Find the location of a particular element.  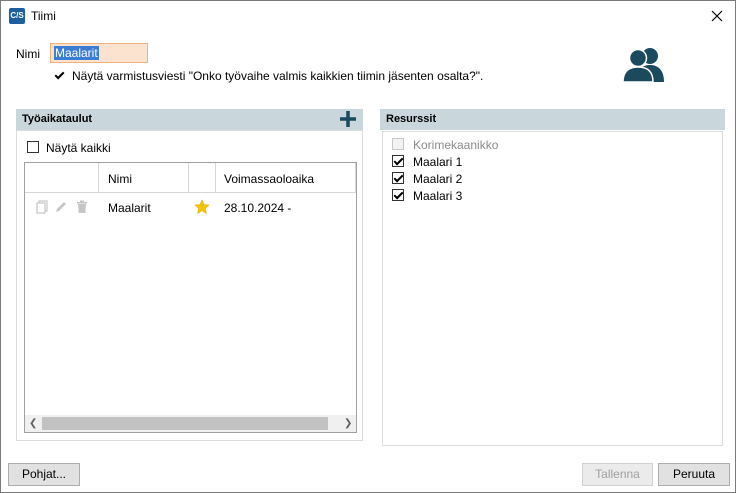

save-button: Tallenna is located at coordinates (617, 474).